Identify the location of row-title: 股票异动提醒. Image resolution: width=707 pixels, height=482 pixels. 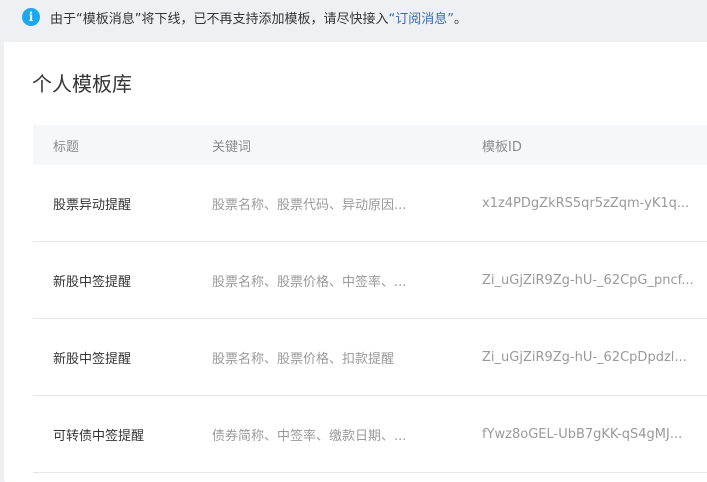
(92, 205).